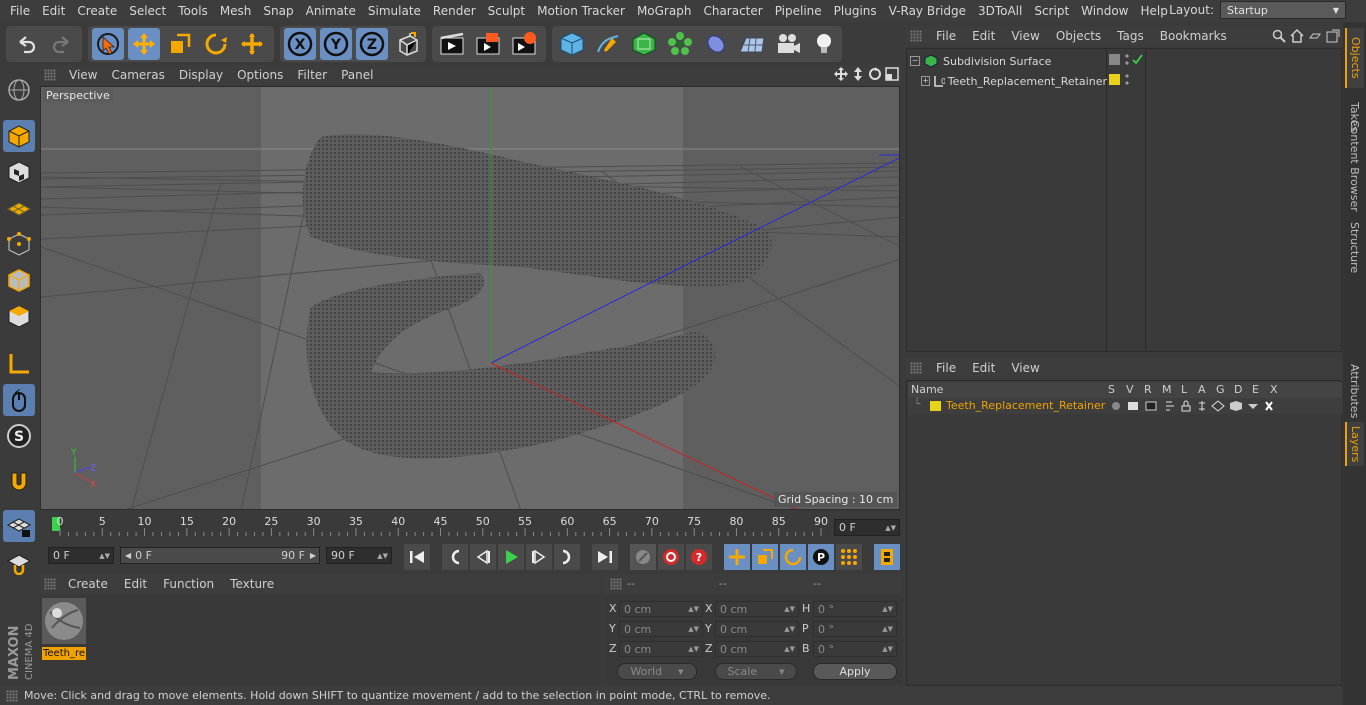 The width and height of the screenshot is (1366, 705). I want to click on material-menu-edit: Edit, so click(135, 584).